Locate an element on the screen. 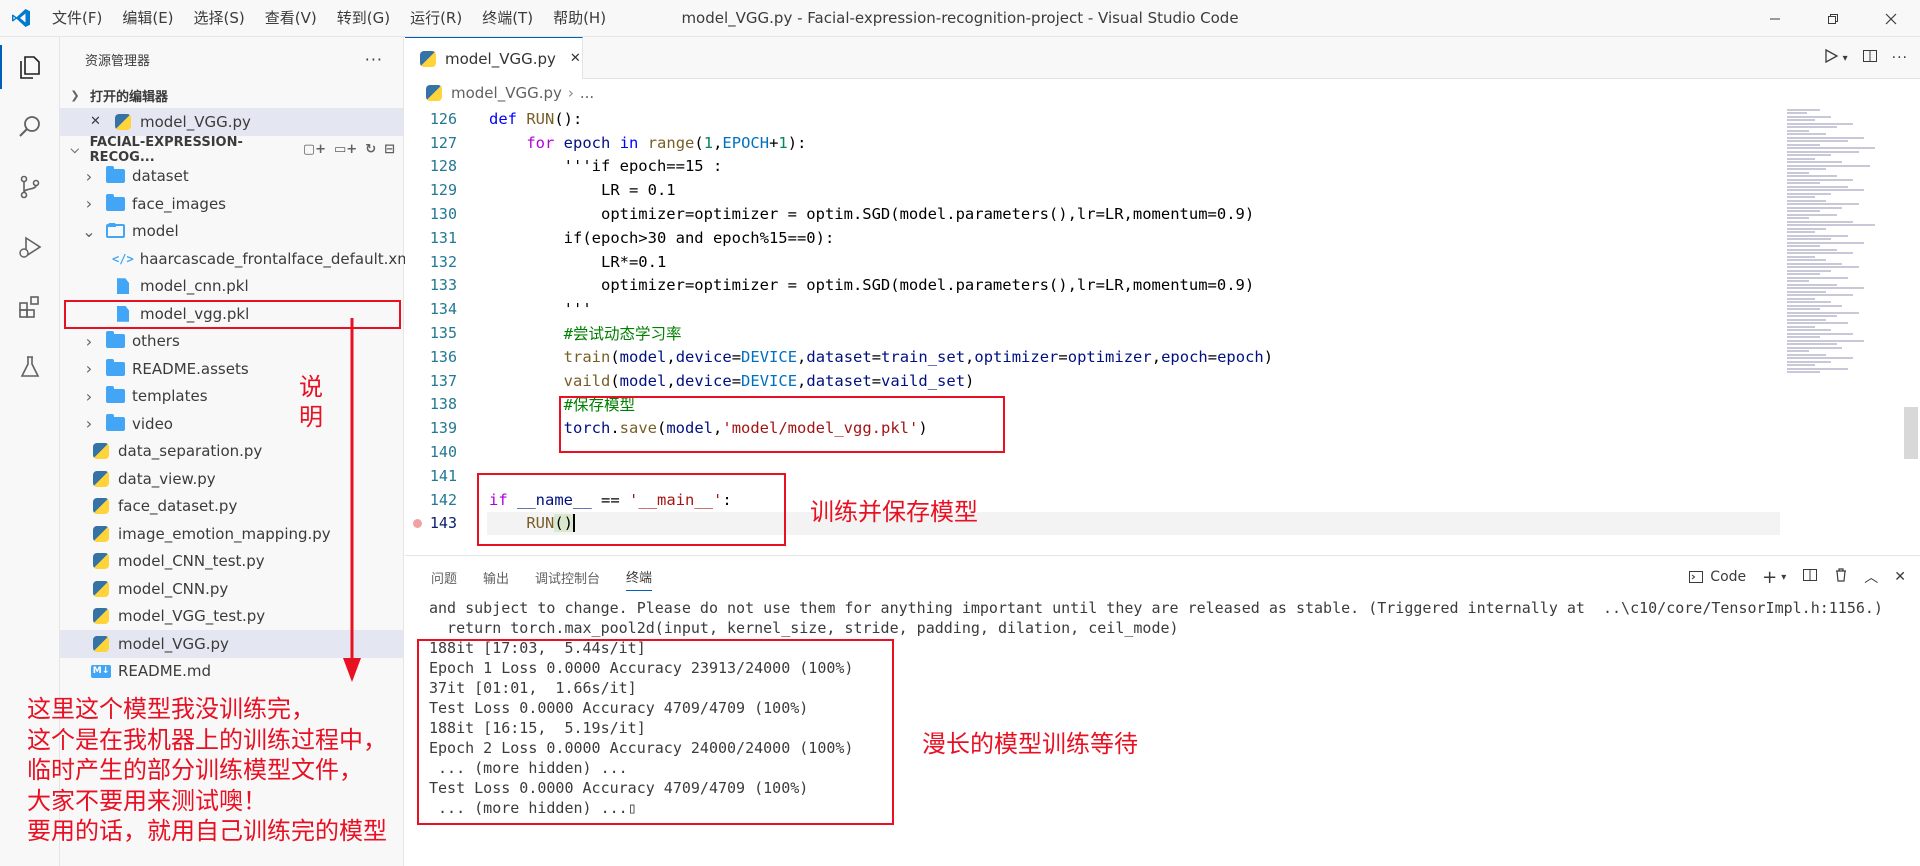 This screenshot has height=866, width=1920. breakpoint-icon is located at coordinates (417, 523).